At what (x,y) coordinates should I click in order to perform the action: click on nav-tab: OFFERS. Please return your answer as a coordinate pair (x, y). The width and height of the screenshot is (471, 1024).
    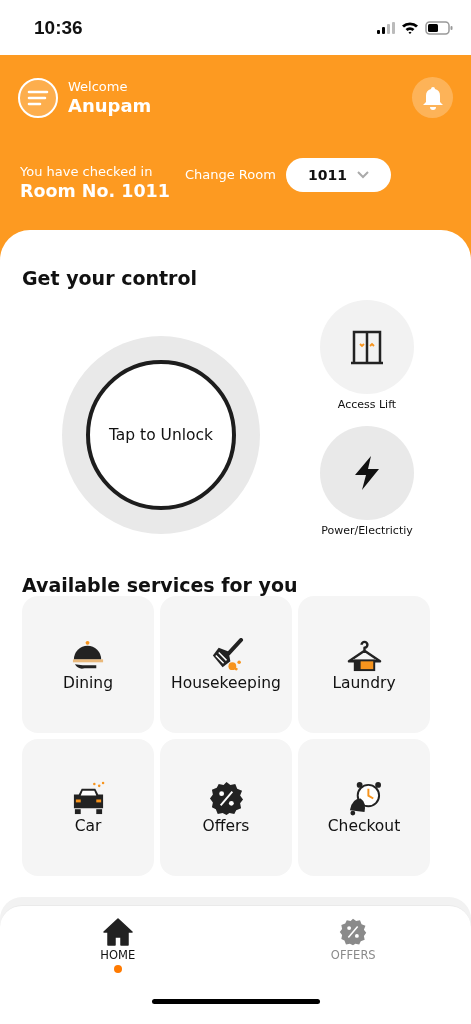
    Looking at the image, I should click on (353, 947).